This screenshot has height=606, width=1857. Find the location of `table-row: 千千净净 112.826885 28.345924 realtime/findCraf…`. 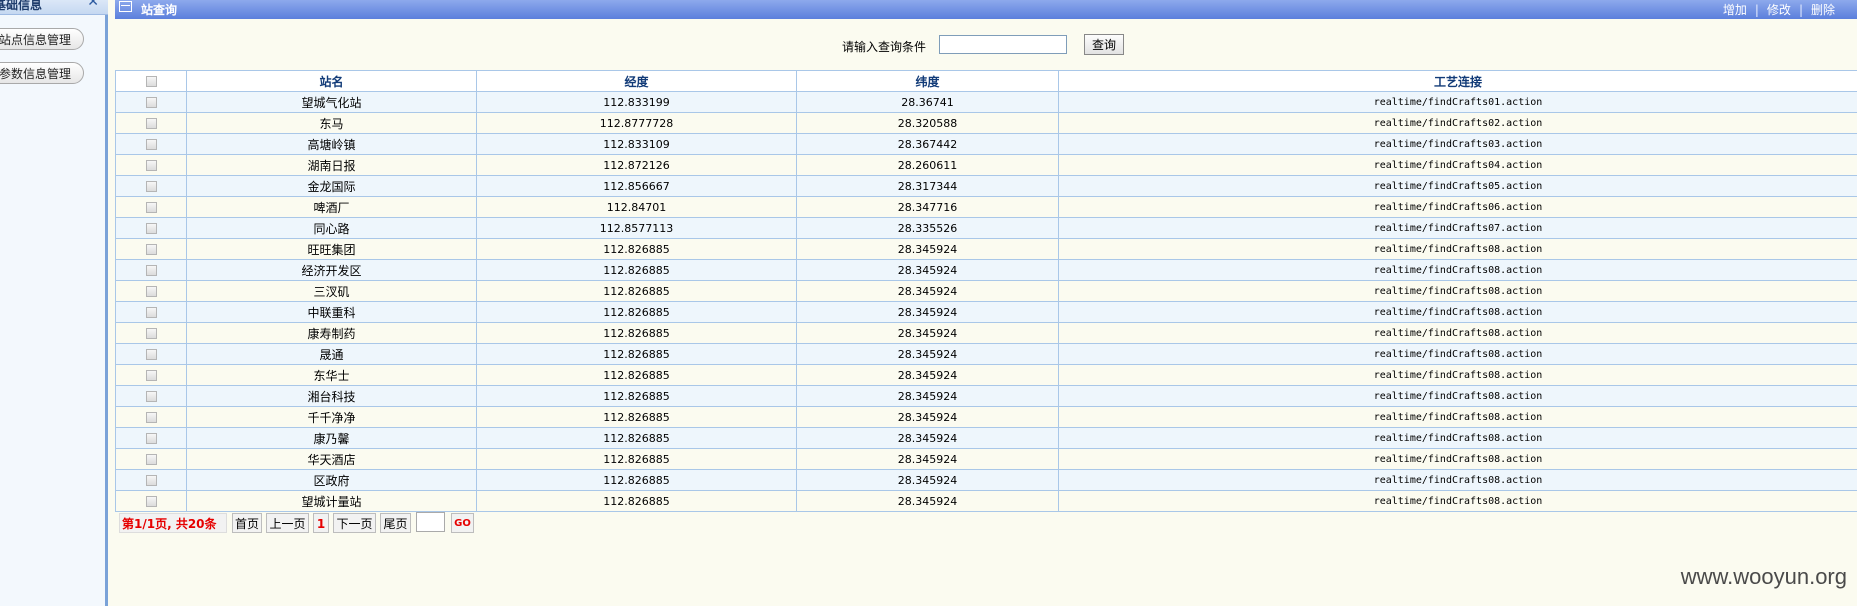

table-row: 千千净净 112.826885 28.345924 realtime/findCraf… is located at coordinates (986, 417).